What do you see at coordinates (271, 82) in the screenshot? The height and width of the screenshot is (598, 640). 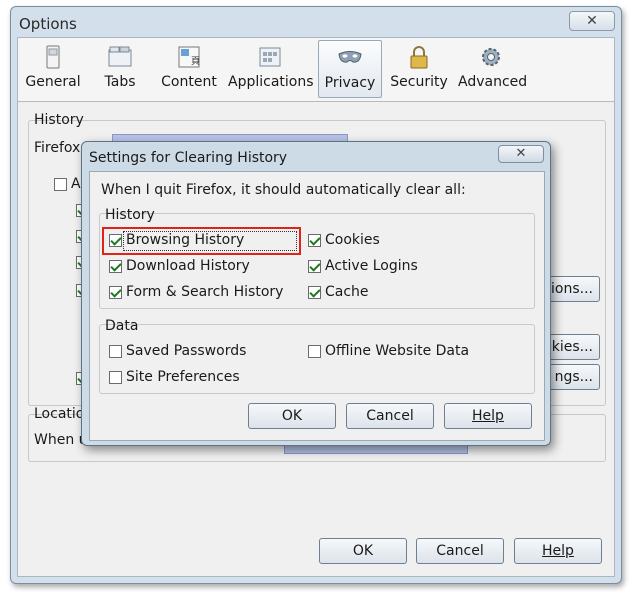 I see `tab-applications-label: Applications` at bounding box center [271, 82].